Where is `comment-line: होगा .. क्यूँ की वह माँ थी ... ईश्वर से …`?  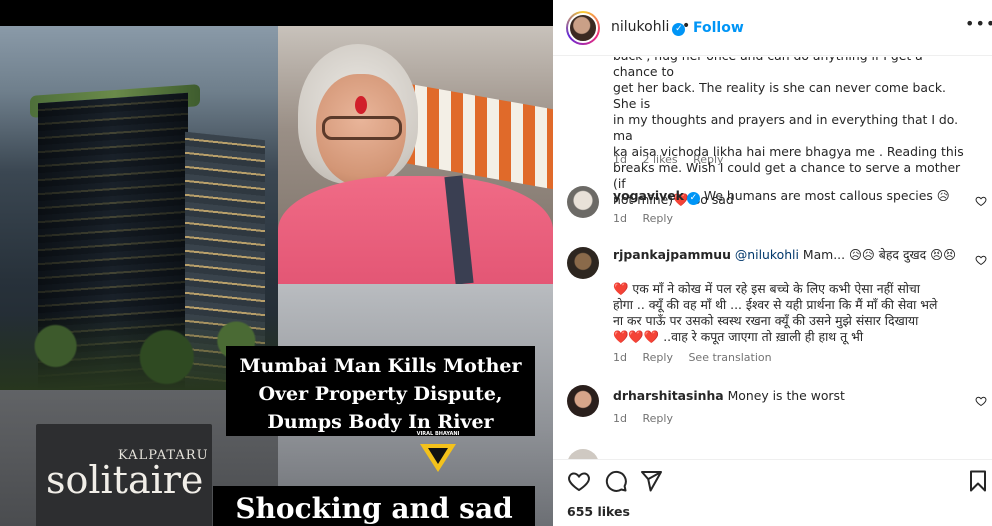 comment-line: होगा .. क्यूँ की वह माँ थी ... ईश्वर से … is located at coordinates (775, 304).